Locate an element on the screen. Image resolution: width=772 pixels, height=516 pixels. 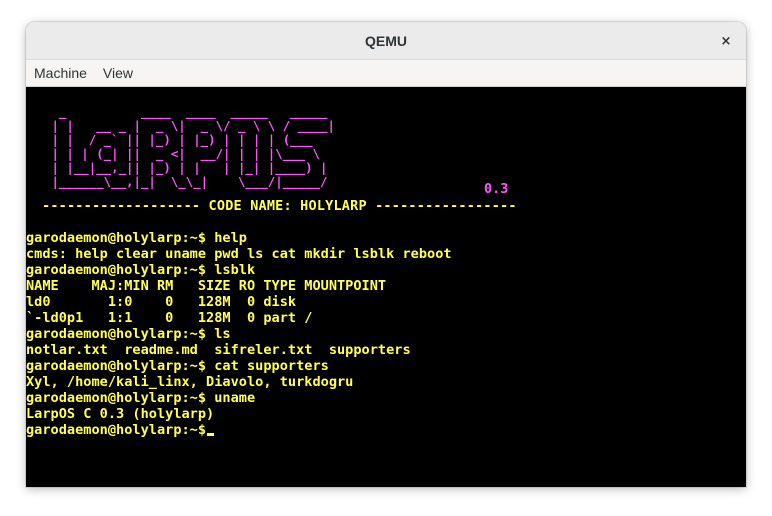
window-title: QEMU is located at coordinates (386, 41).